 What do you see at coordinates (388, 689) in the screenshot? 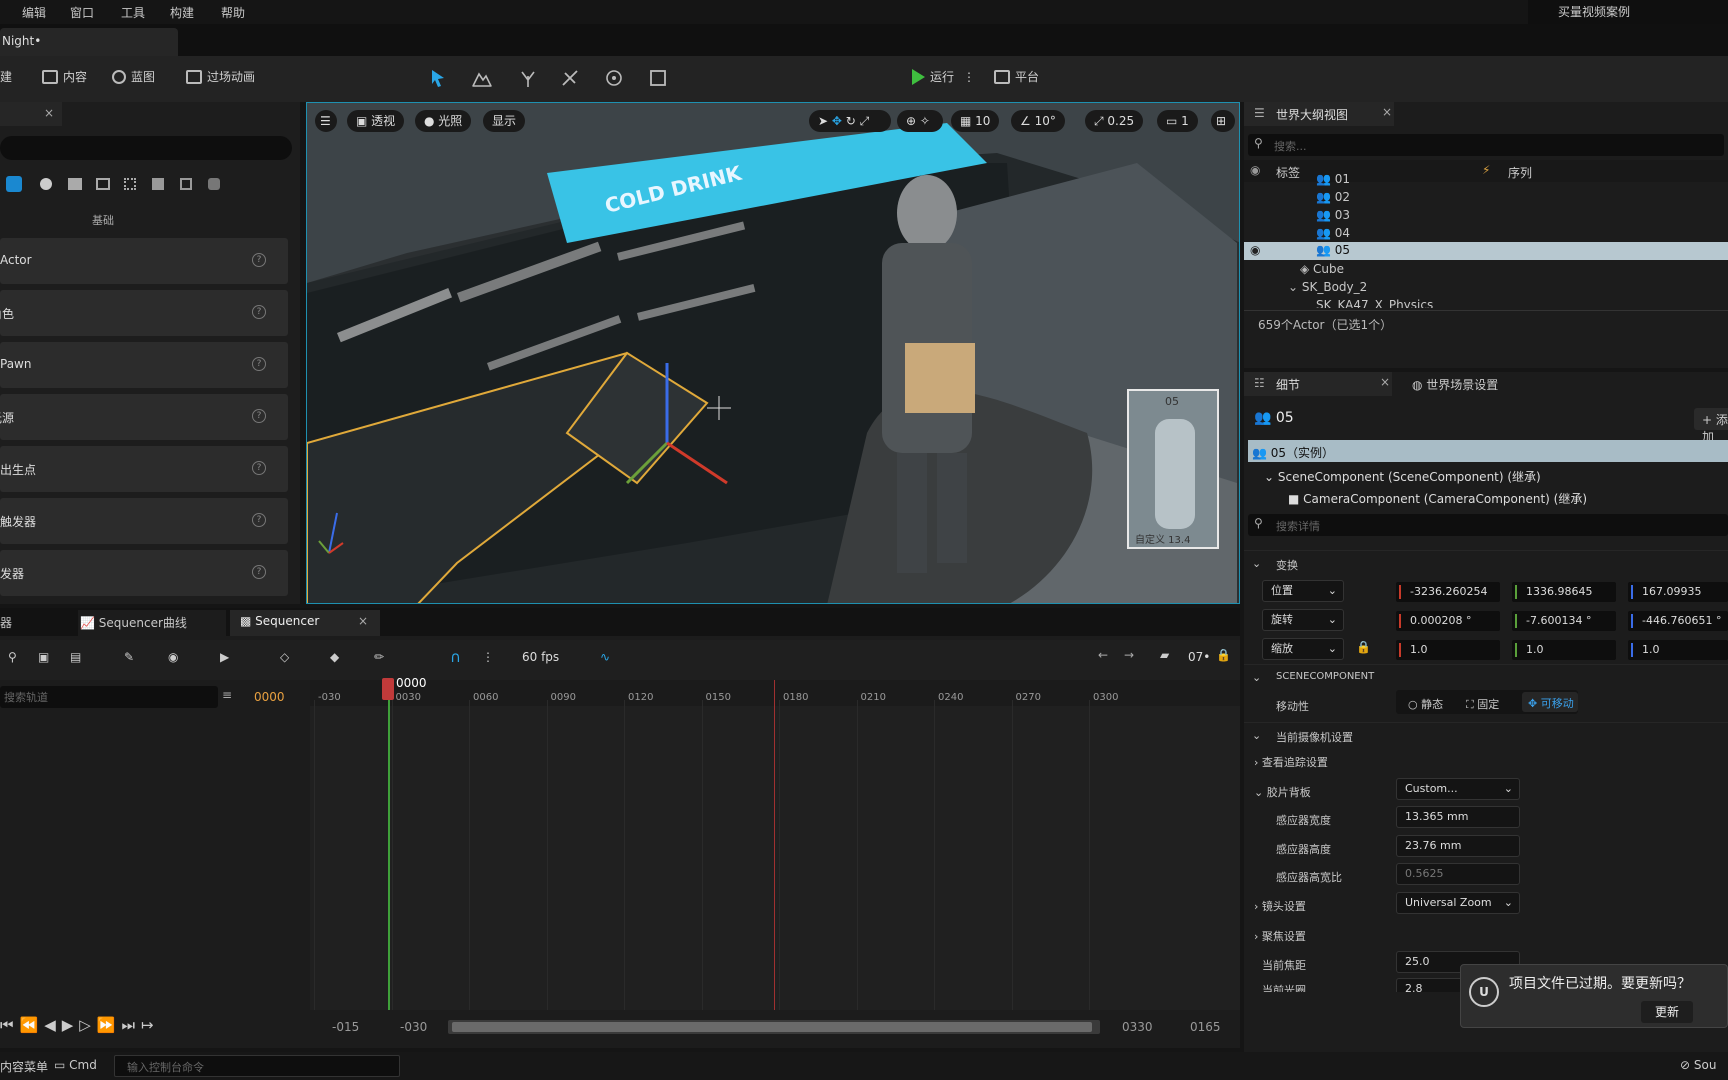
I see `playhead-handle` at bounding box center [388, 689].